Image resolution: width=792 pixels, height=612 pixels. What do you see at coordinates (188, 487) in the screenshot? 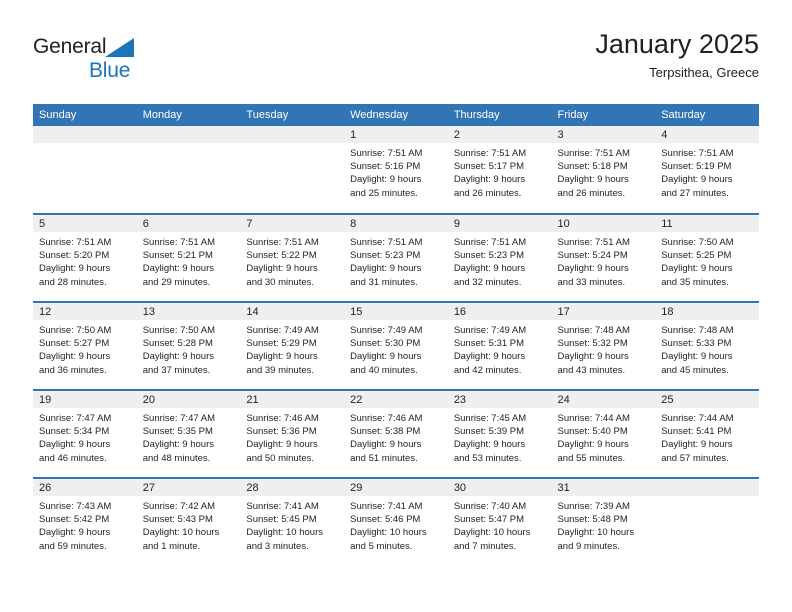
I see `day-number: 27` at bounding box center [188, 487].